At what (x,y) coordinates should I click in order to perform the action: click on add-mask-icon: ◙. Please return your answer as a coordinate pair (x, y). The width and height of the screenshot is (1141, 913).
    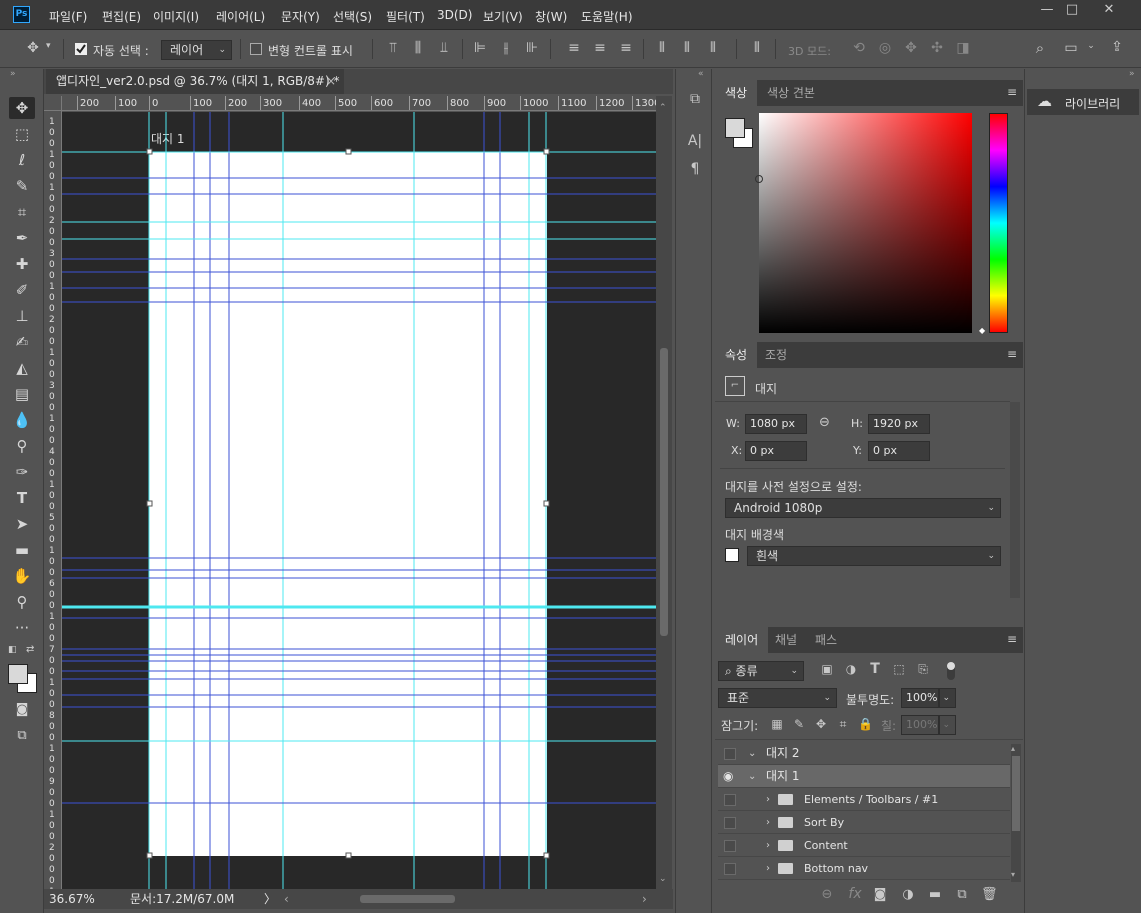
    Looking at the image, I should click on (880, 894).